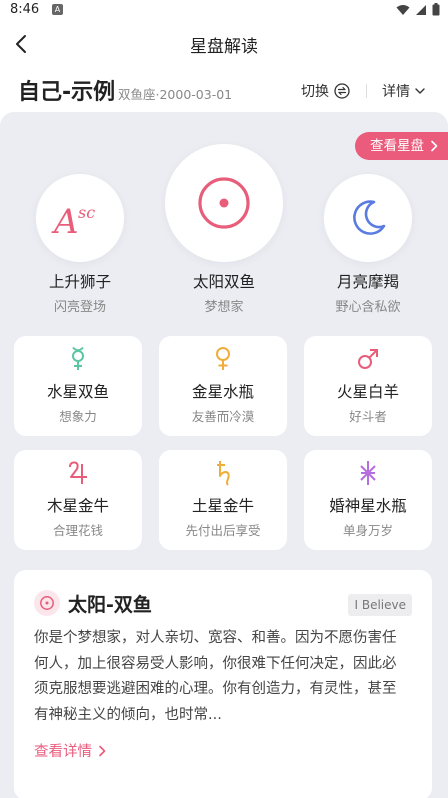  I want to click on planet-desc: 想象力, so click(78, 416).